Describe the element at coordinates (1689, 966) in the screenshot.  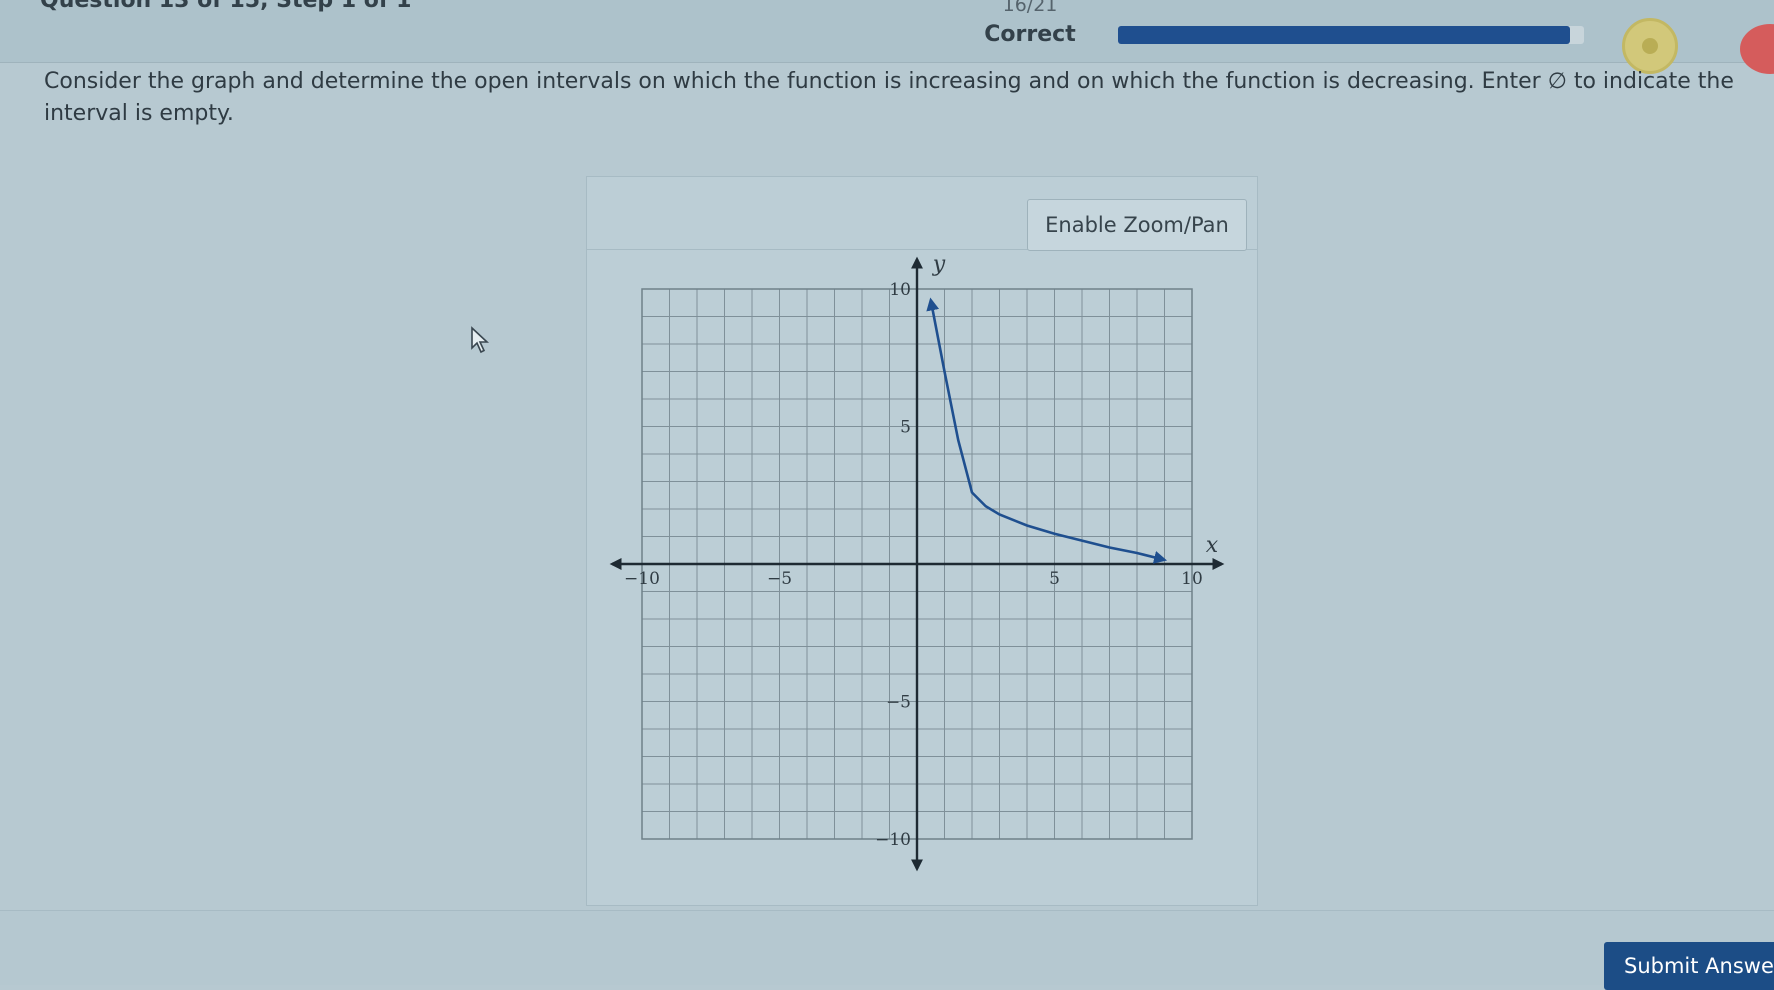
I see `submit-answer-button: Submit Answer` at that location.